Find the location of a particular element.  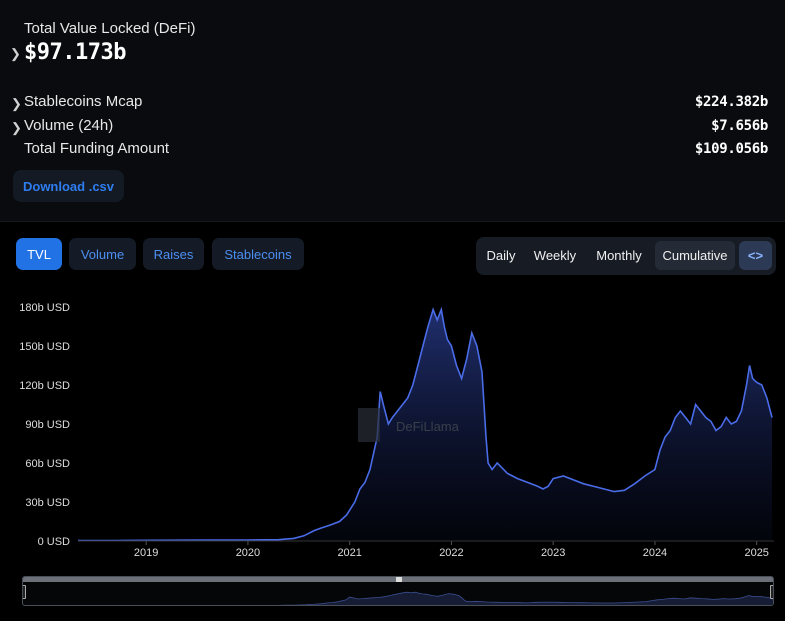

download-csv-button: Download .csv is located at coordinates (68, 186).